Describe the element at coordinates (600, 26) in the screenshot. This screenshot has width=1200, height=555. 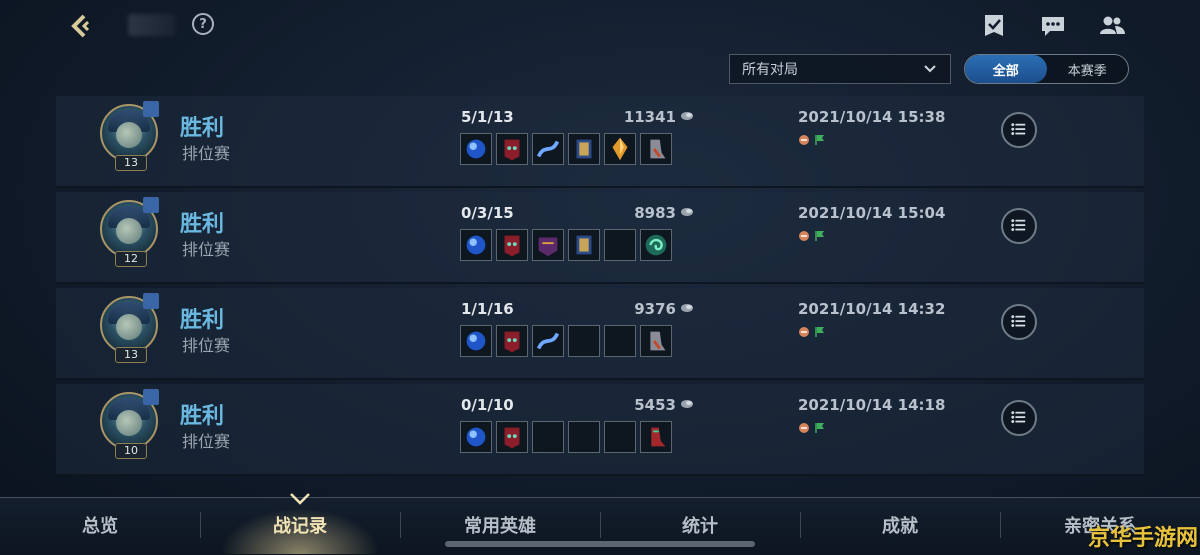
I see `top-bar: ?` at that location.